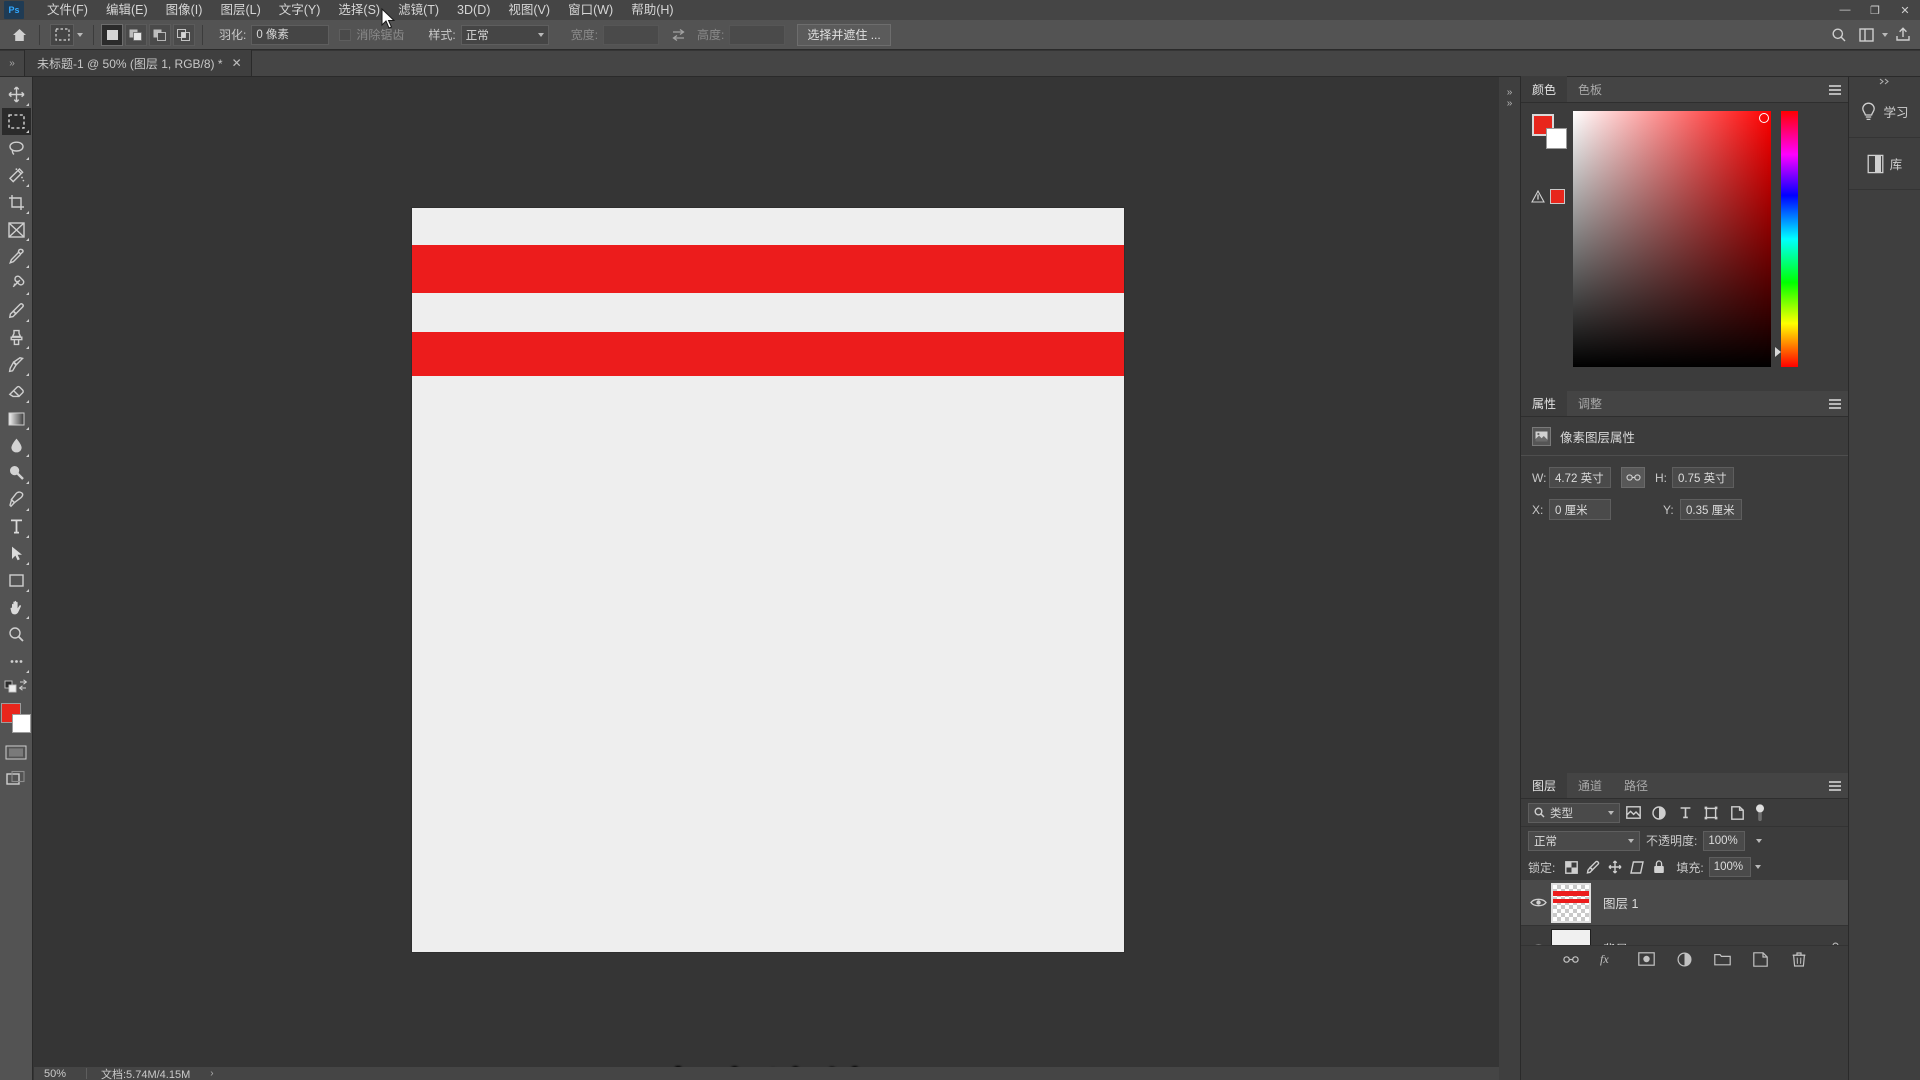  What do you see at coordinates (1609, 959) in the screenshot?
I see `layer-style-fx-icon: fx` at bounding box center [1609, 959].